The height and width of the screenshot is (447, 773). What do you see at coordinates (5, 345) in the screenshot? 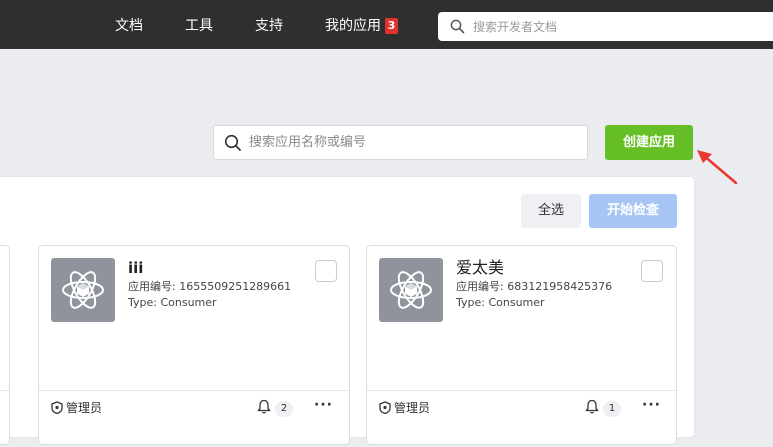
I see `app-card` at bounding box center [5, 345].